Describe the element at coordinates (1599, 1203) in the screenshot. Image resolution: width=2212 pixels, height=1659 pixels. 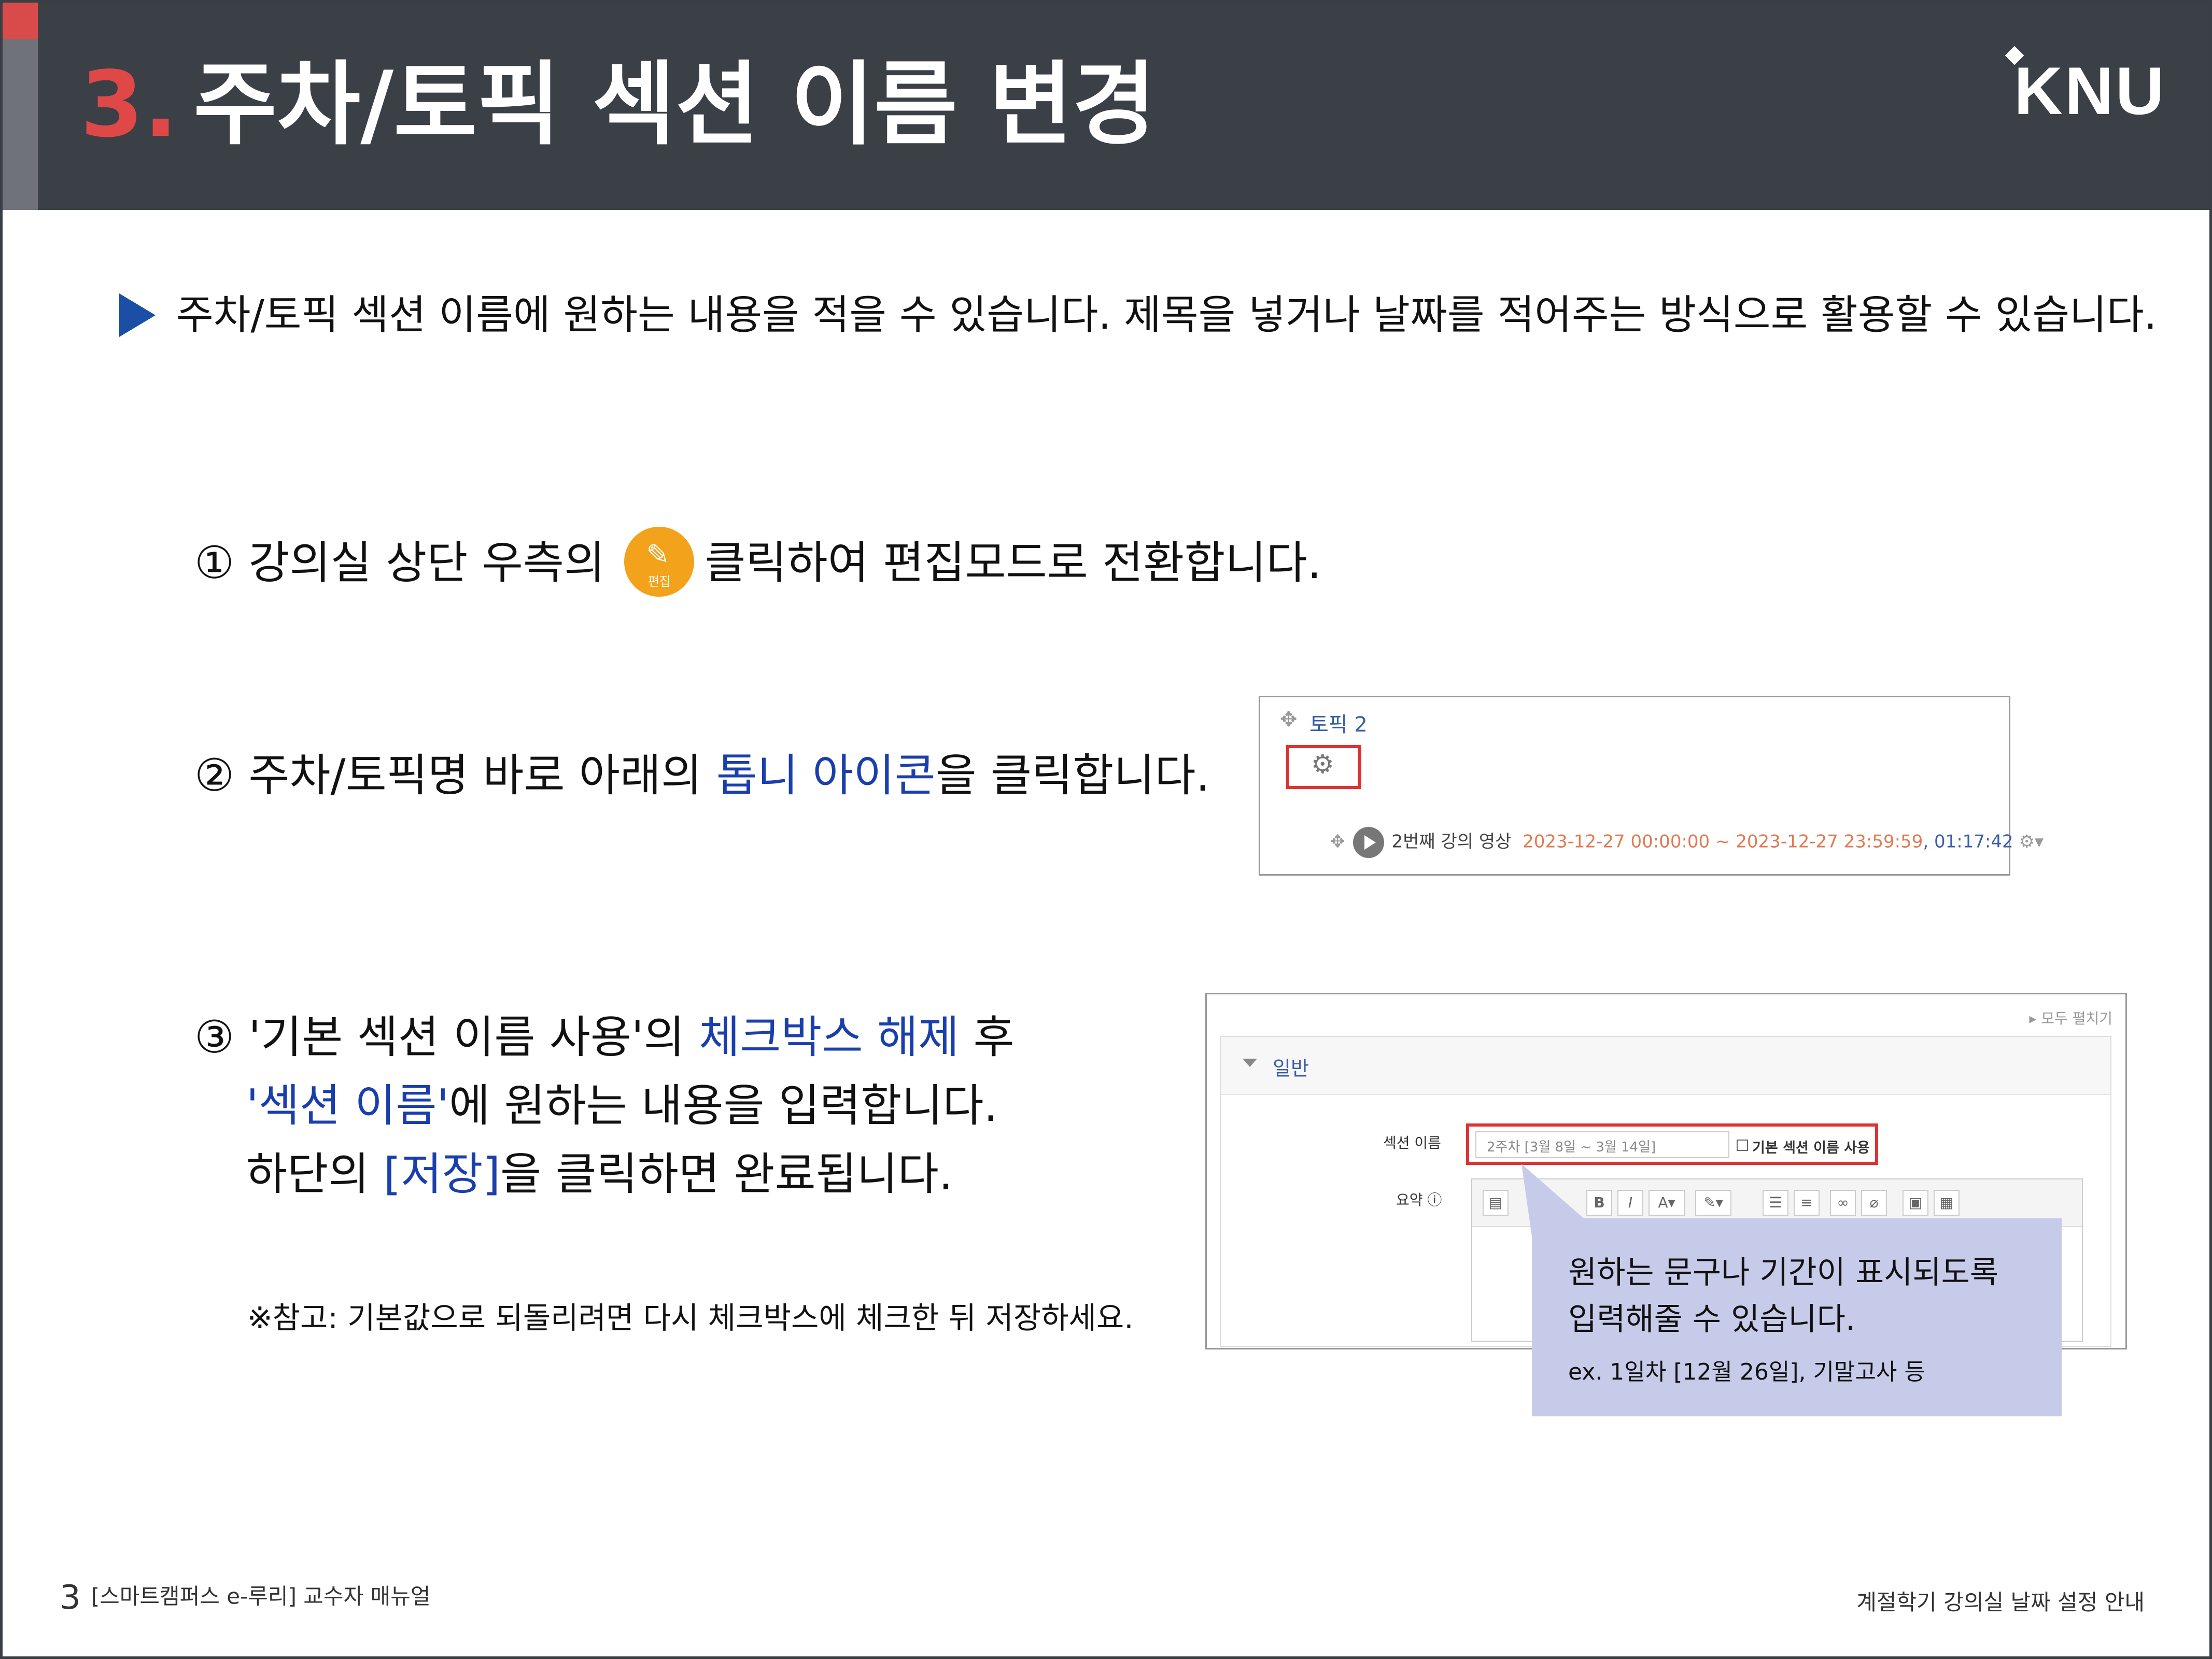
I see `bold-icon: B` at that location.